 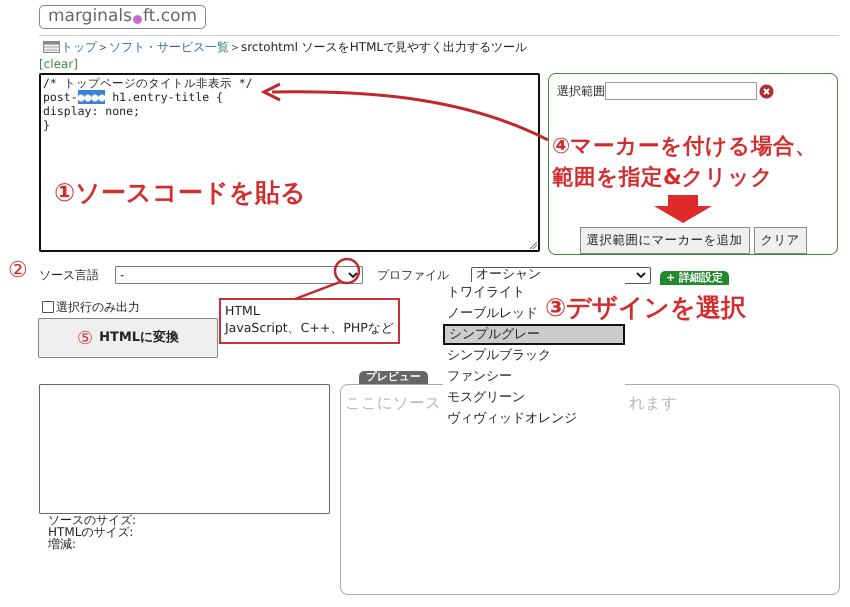 What do you see at coordinates (393, 403) in the screenshot?
I see `placeholder-text: ここにソース` at bounding box center [393, 403].